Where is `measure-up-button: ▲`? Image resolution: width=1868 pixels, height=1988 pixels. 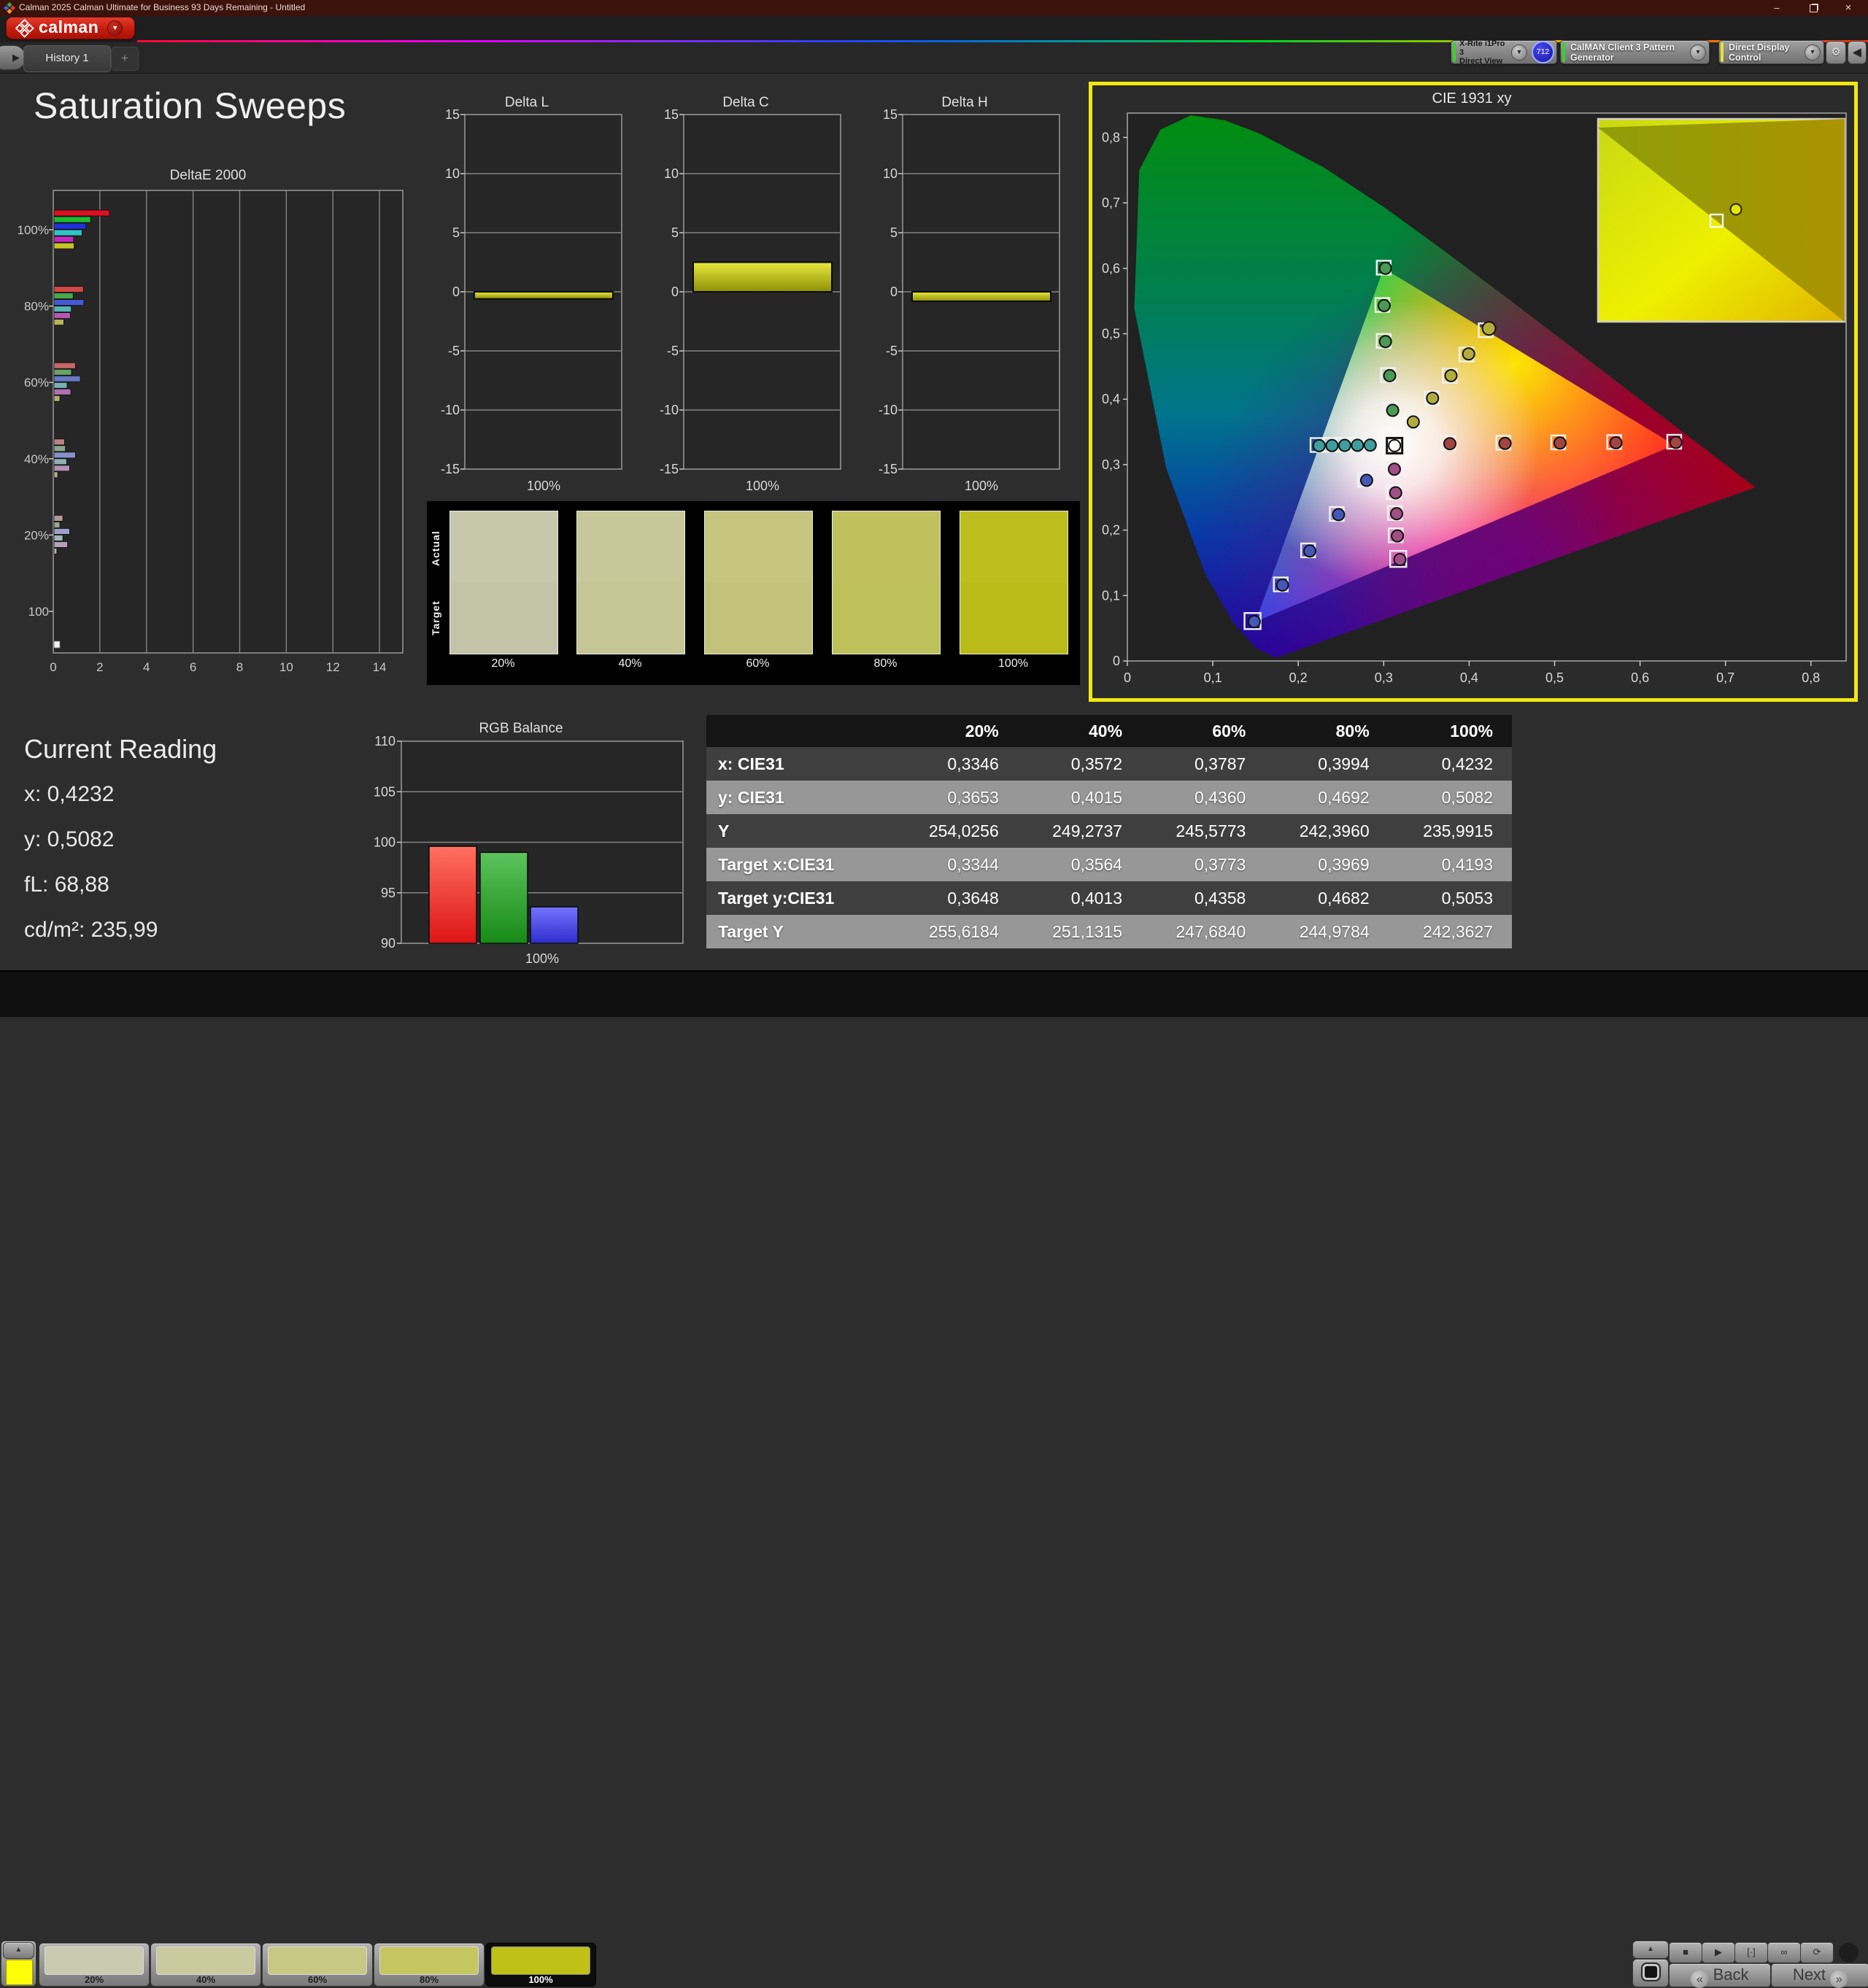
measure-up-button: ▲ is located at coordinates (1650, 1950).